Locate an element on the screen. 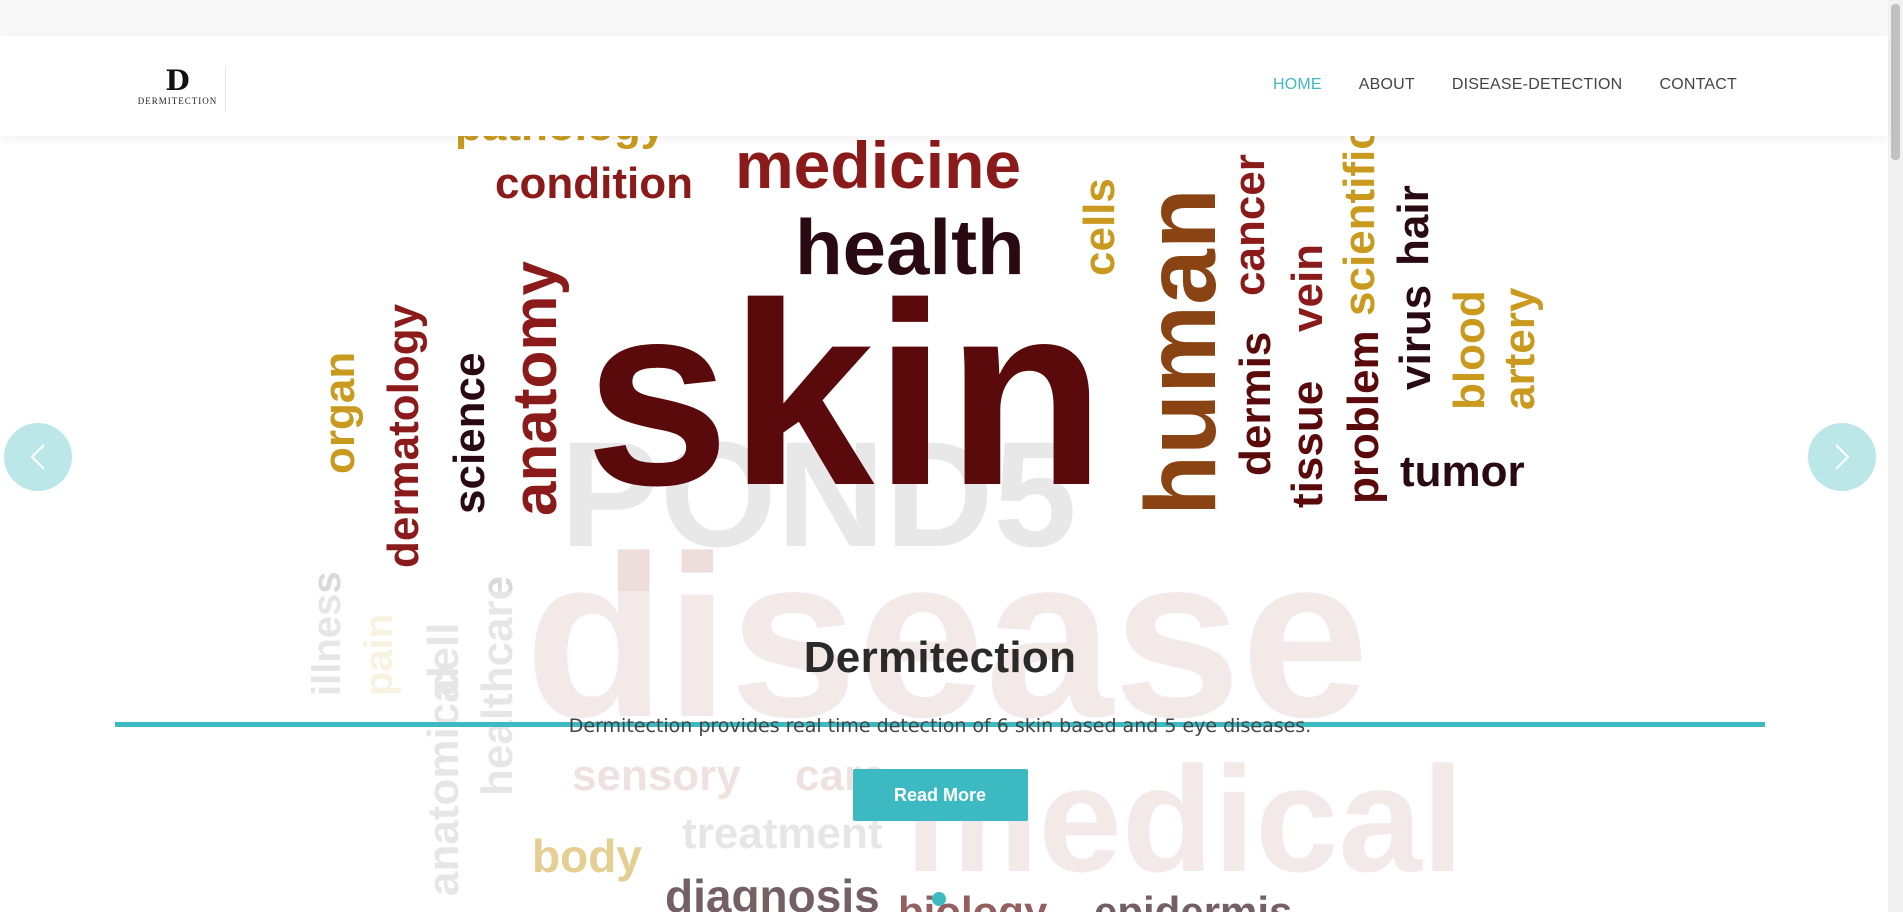 The image size is (1903, 912). word-tumor: tumor is located at coordinates (1462, 471).